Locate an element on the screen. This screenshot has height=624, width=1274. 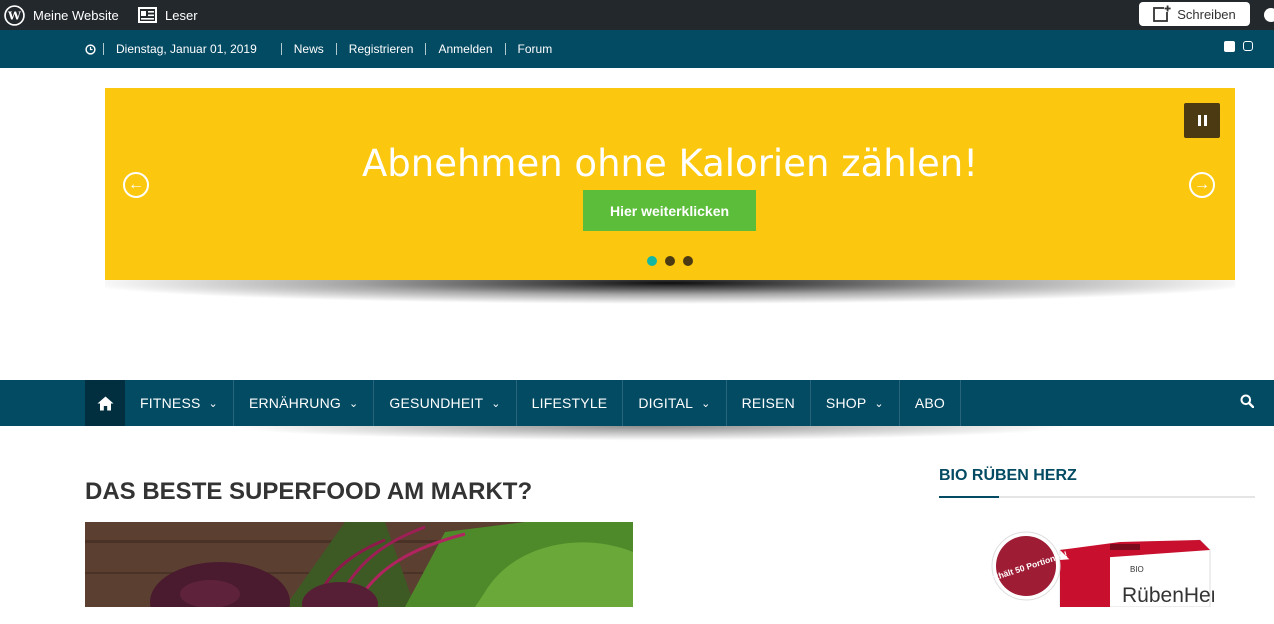
nav-item-lifestyle: LIFESTYLE is located at coordinates (570, 403).